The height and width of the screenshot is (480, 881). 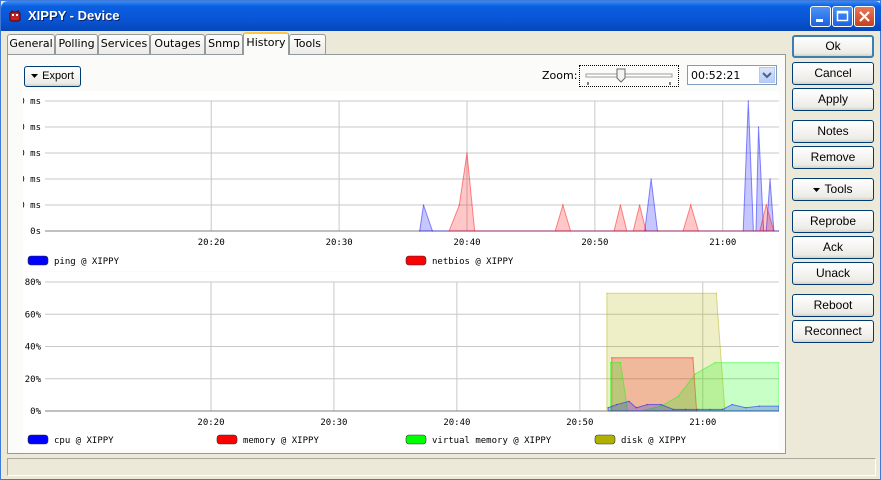 What do you see at coordinates (654, 441) in the screenshot?
I see `legend-label: disk @ XIPPY` at bounding box center [654, 441].